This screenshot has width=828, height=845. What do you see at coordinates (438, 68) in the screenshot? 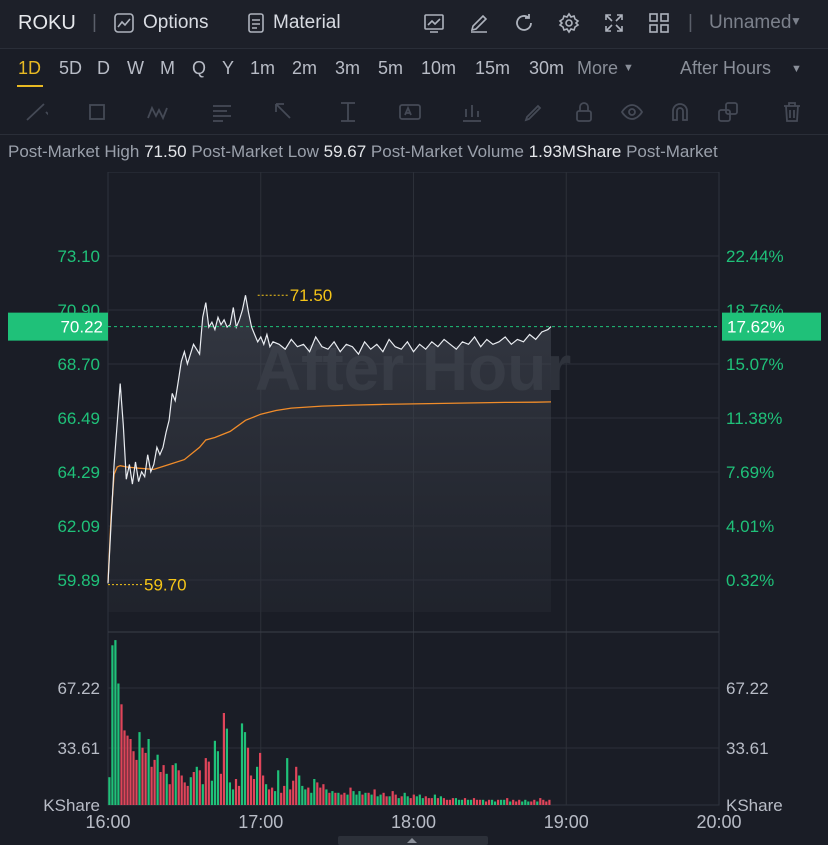
I see `timeframe-10m: 10m` at bounding box center [438, 68].